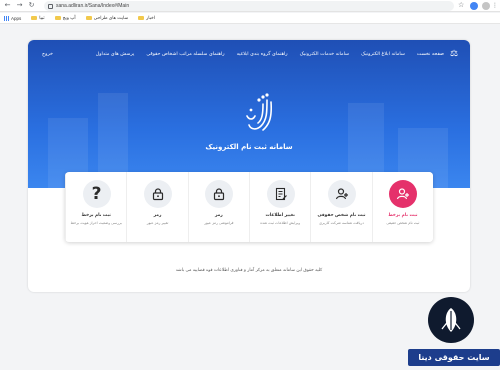 The height and width of the screenshot is (370, 500). What do you see at coordinates (7, 5) in the screenshot?
I see `back-icon: ←` at bounding box center [7, 5].